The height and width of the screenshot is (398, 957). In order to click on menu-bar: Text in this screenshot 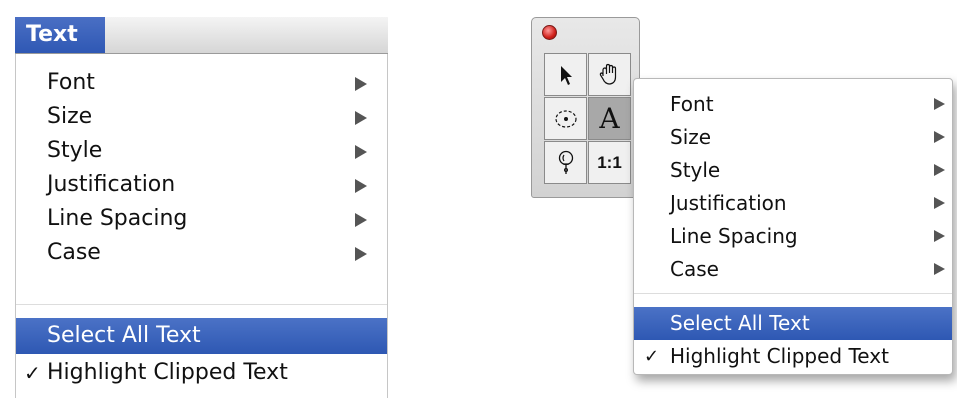, I will do `click(201, 35)`.